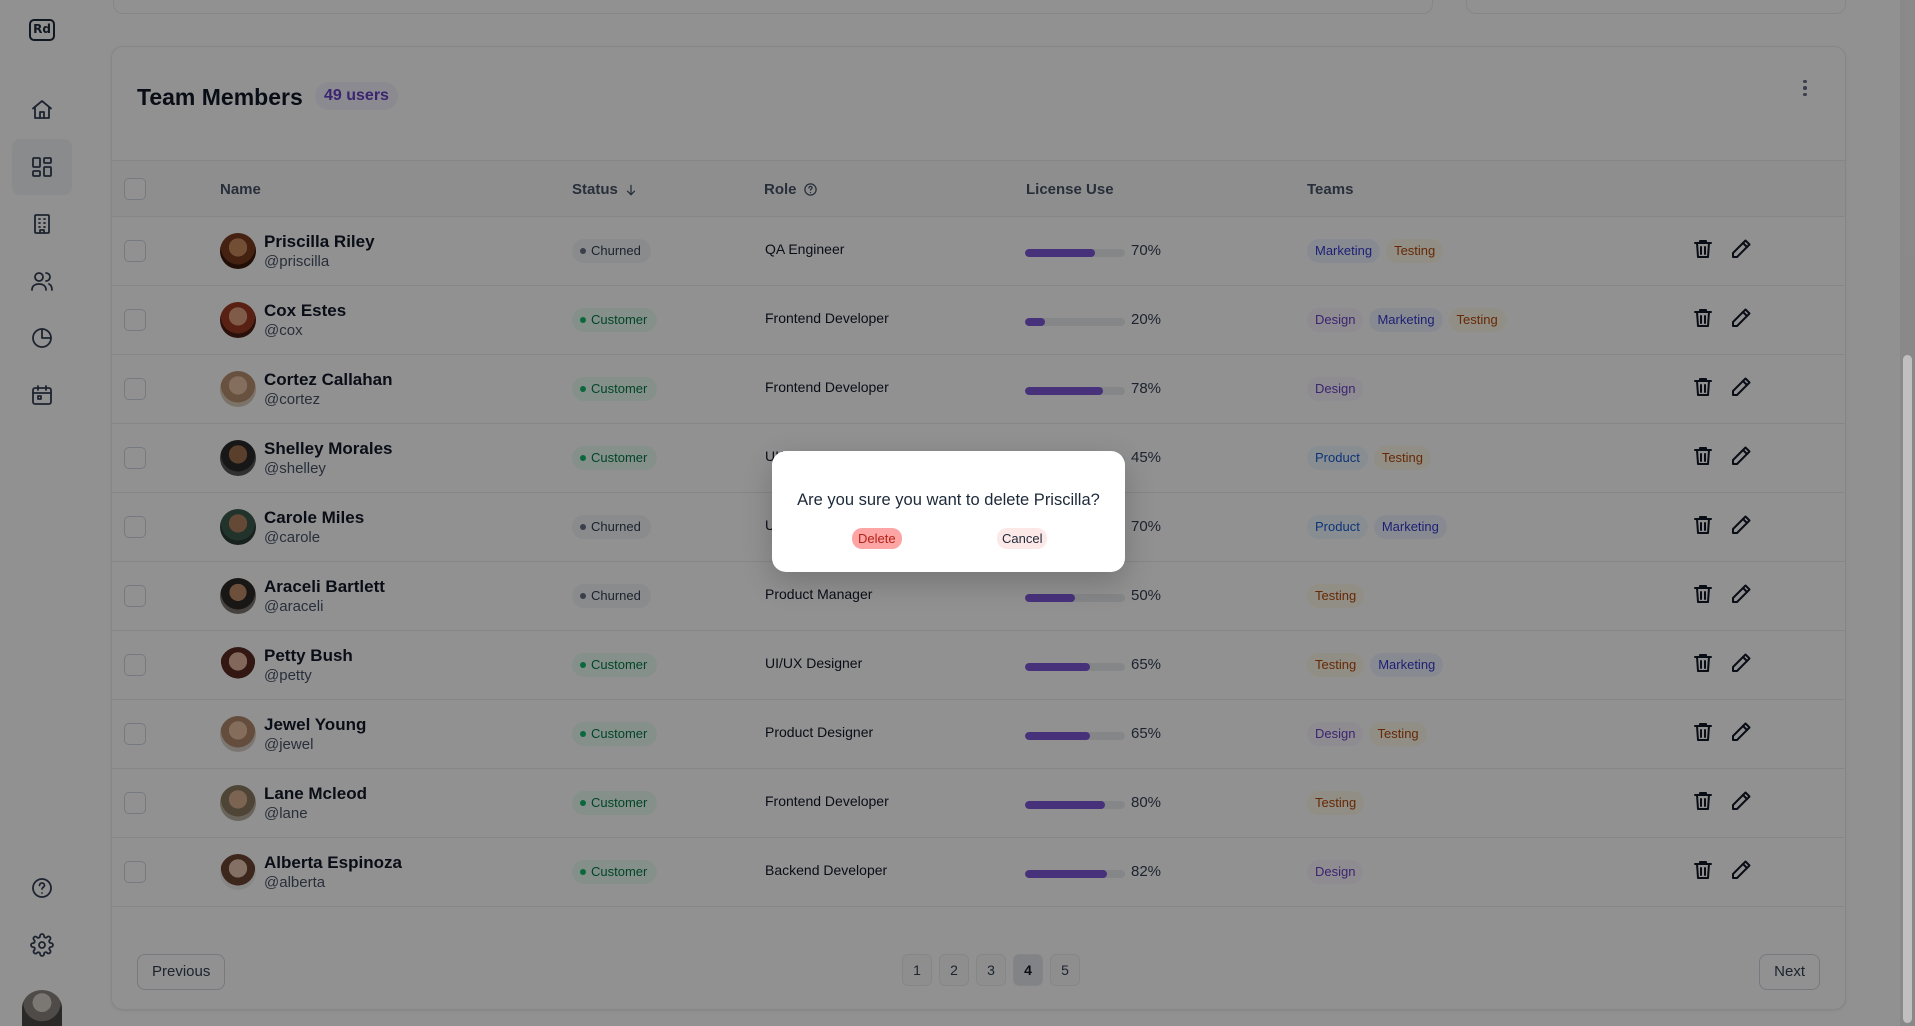  I want to click on cancel-button: Cancel, so click(1022, 538).